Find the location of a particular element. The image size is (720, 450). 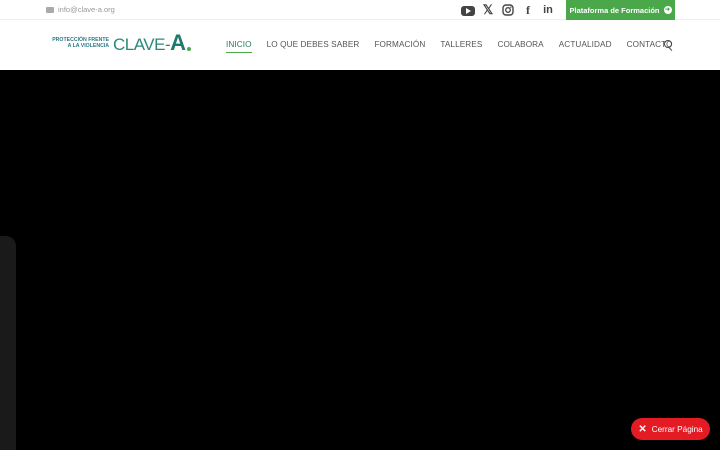

email-text: info@clave-a.org is located at coordinates (86, 9).